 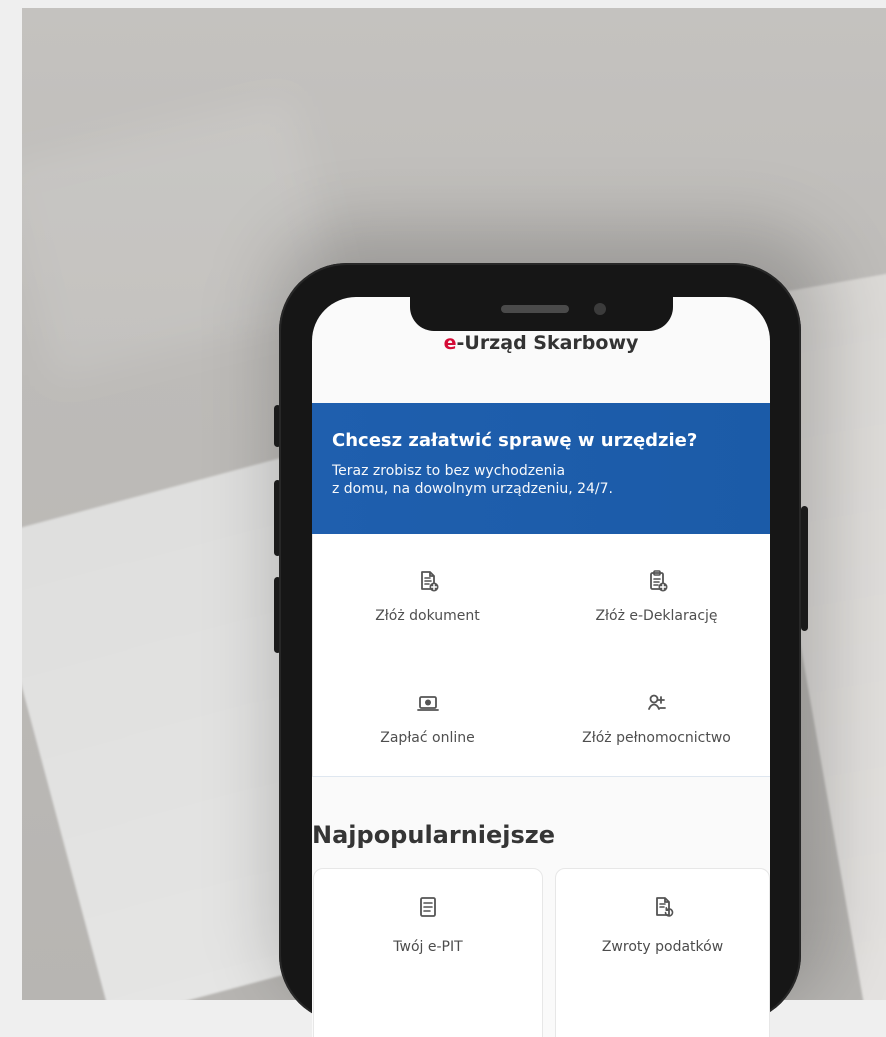 I want to click on phone-side-button, so click(x=804, y=568).